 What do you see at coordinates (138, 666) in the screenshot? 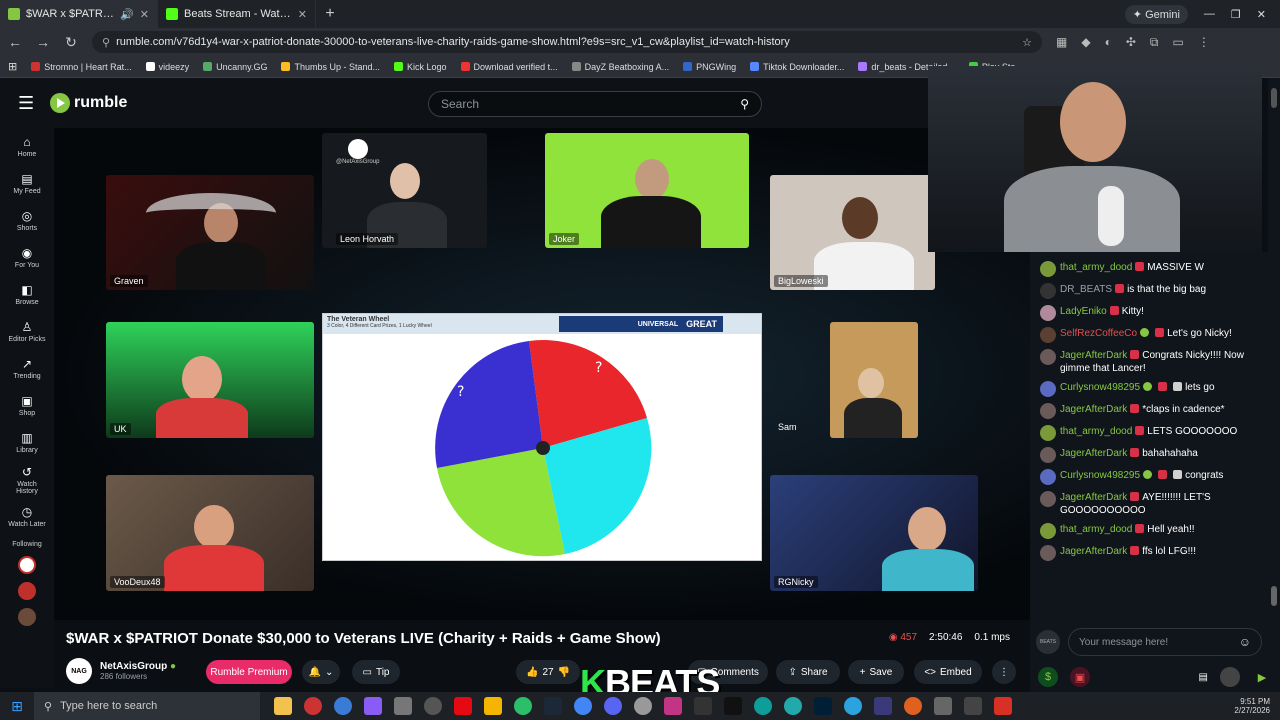
I see `channel-name: NetAxisGroup ●` at bounding box center [138, 666].